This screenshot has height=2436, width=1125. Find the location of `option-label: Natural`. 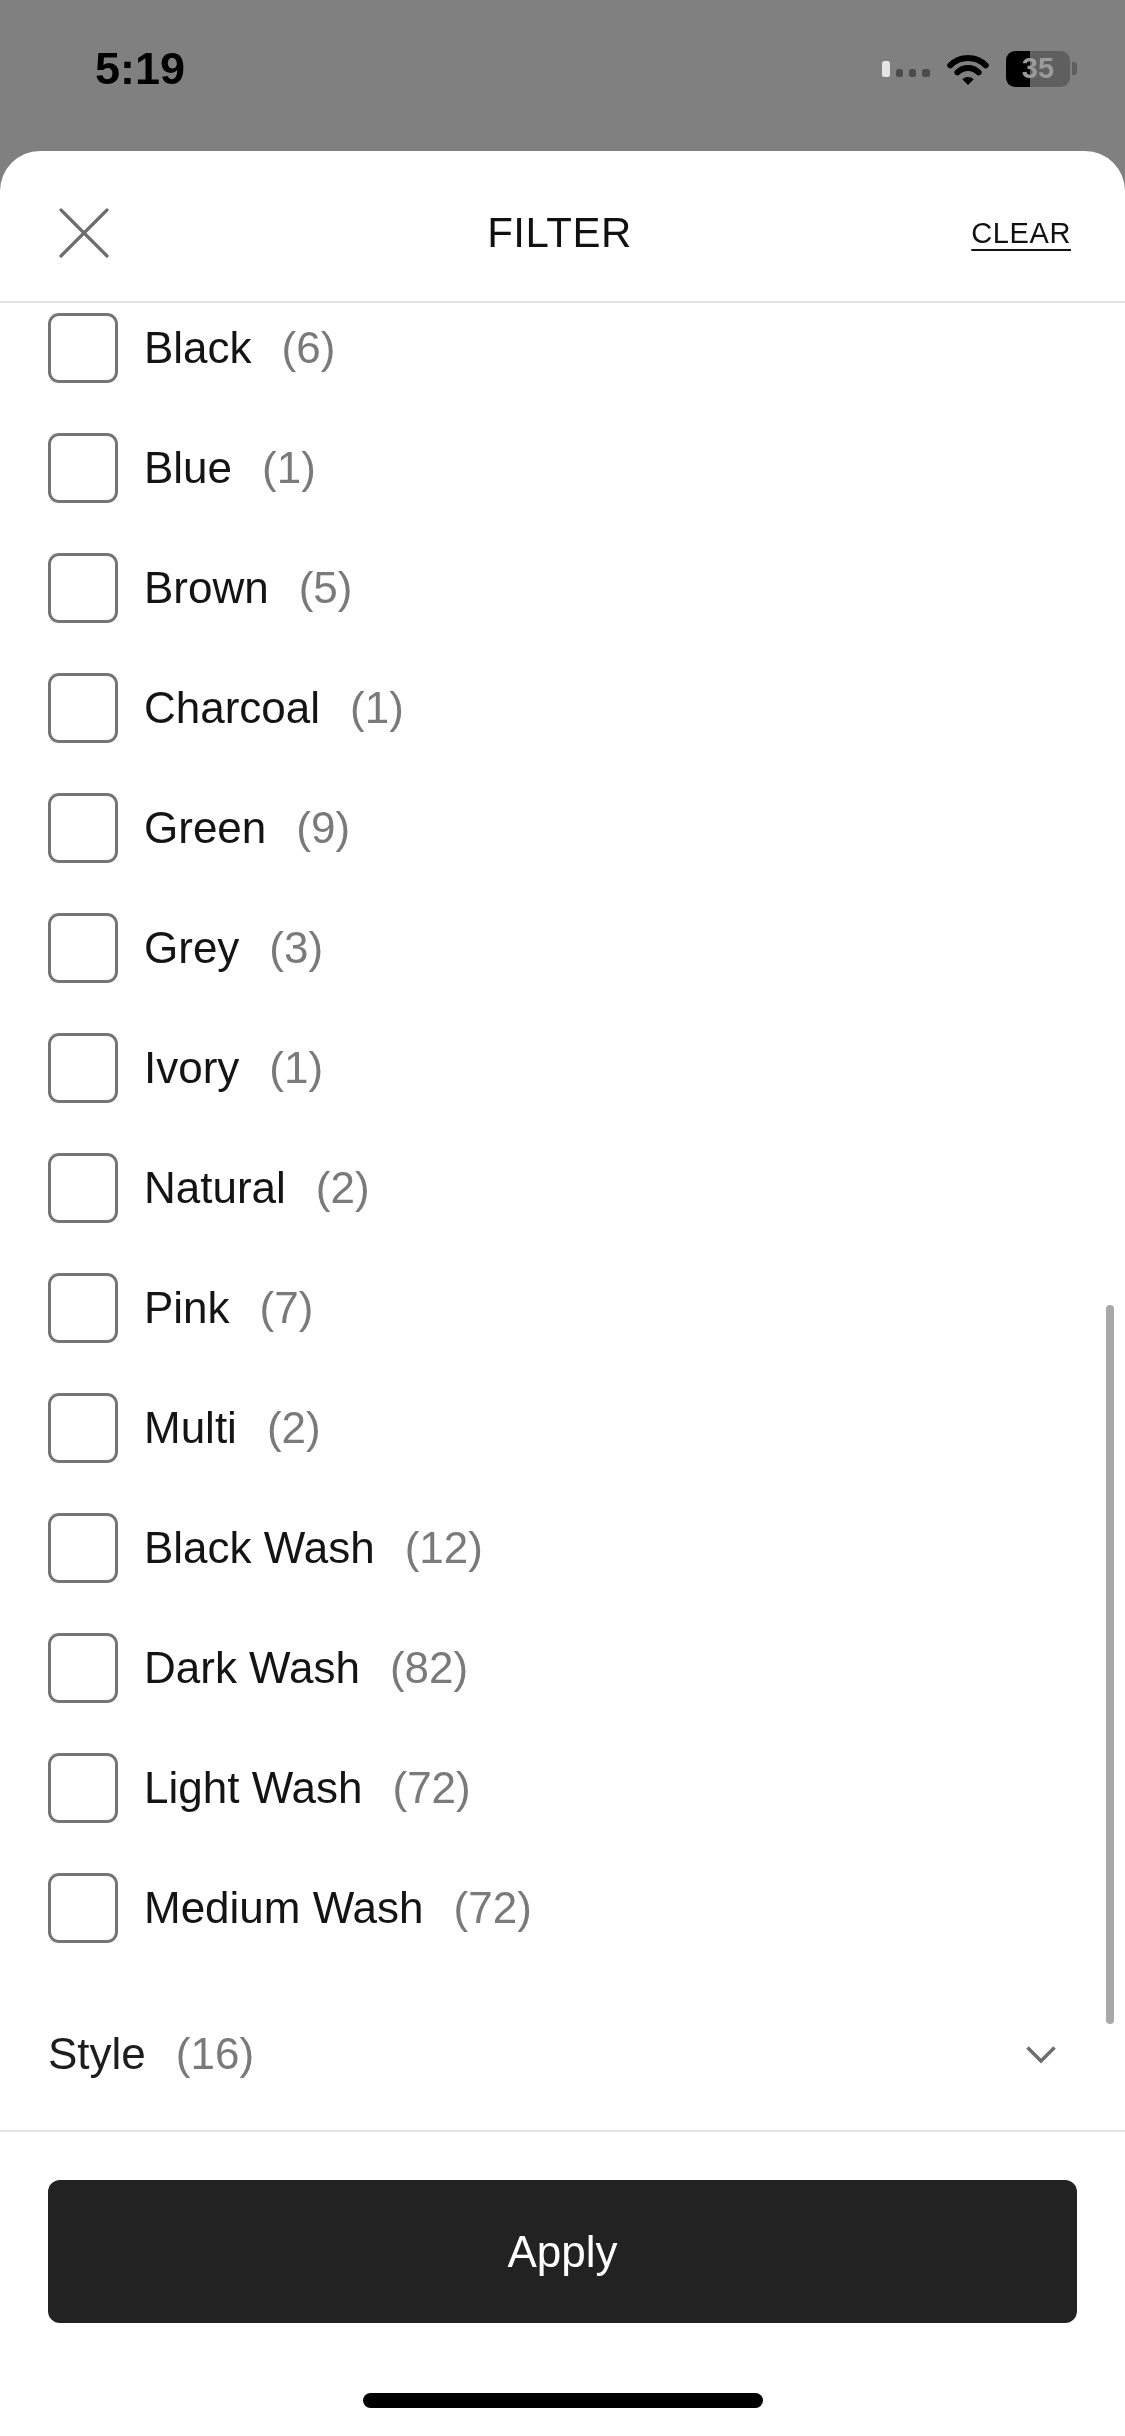

option-label: Natural is located at coordinates (215, 1188).